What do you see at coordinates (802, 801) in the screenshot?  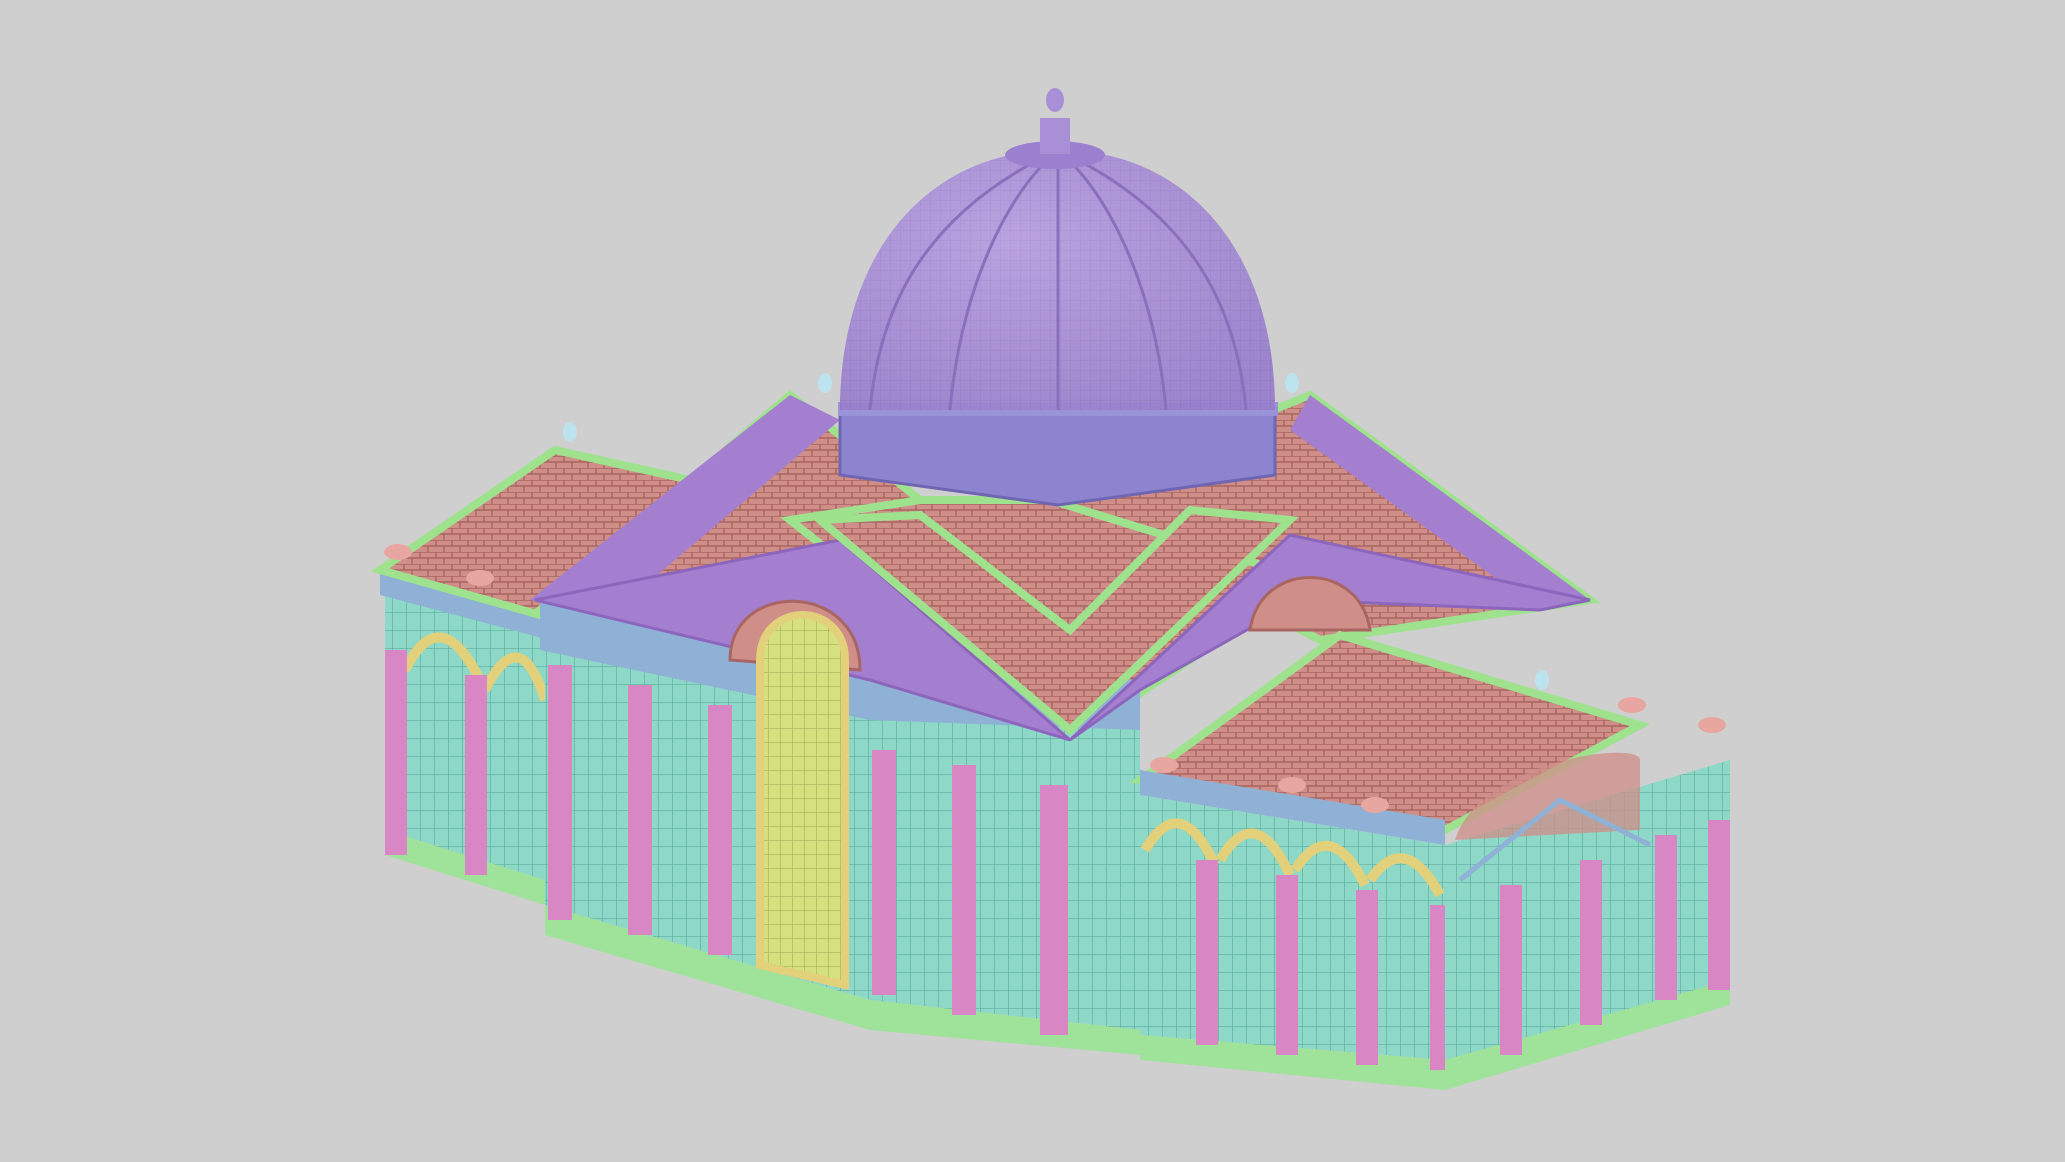 I see `door-arch` at bounding box center [802, 801].